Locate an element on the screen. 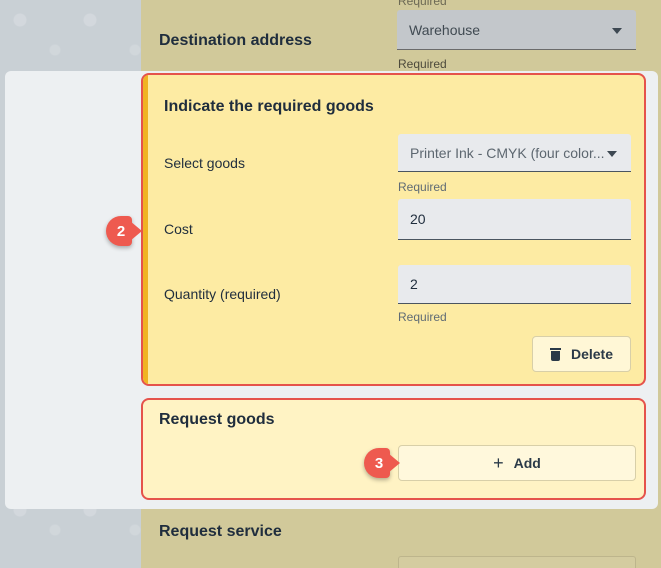 Image resolution: width=661 pixels, height=568 pixels. delete-button-label: Delete is located at coordinates (592, 354).